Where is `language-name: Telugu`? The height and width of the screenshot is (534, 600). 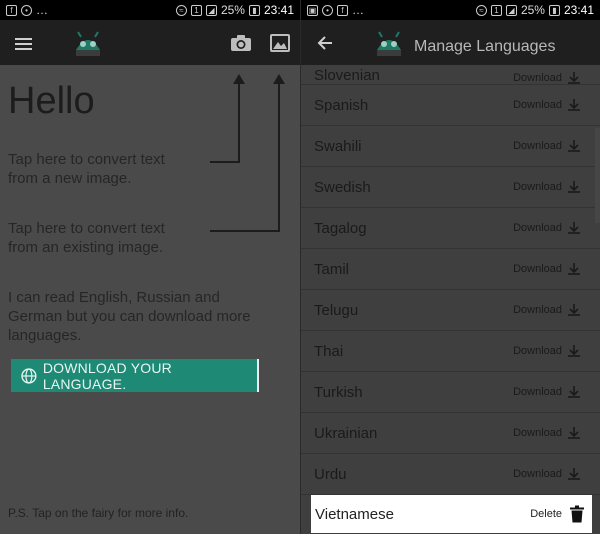
language-name: Telugu is located at coordinates (336, 310).